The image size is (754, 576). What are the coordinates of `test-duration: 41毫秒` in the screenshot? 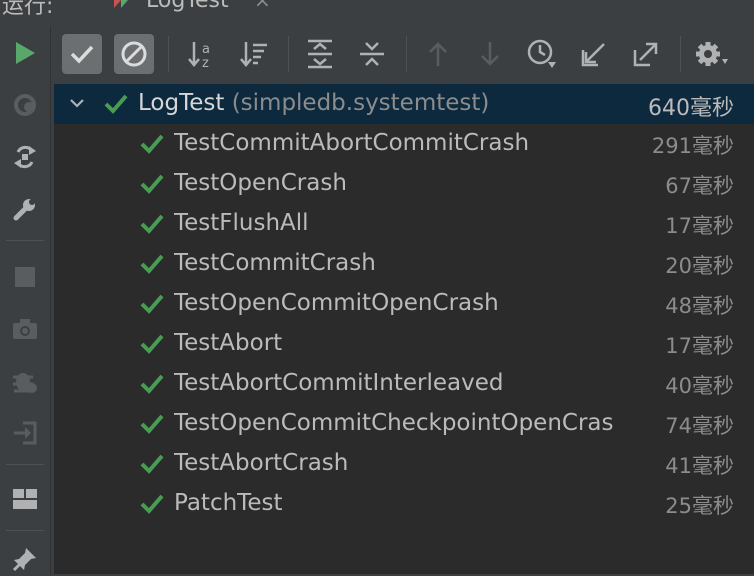 It's located at (698, 465).